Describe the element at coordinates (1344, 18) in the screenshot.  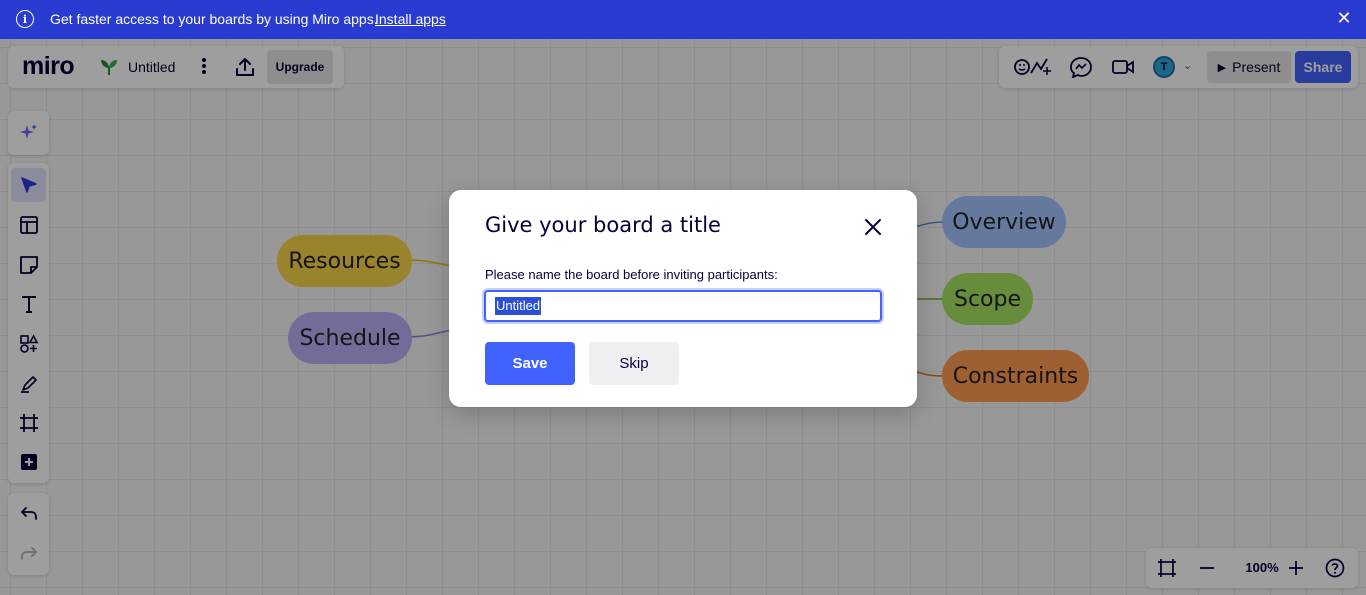
I see `close-icon: ✕` at that location.